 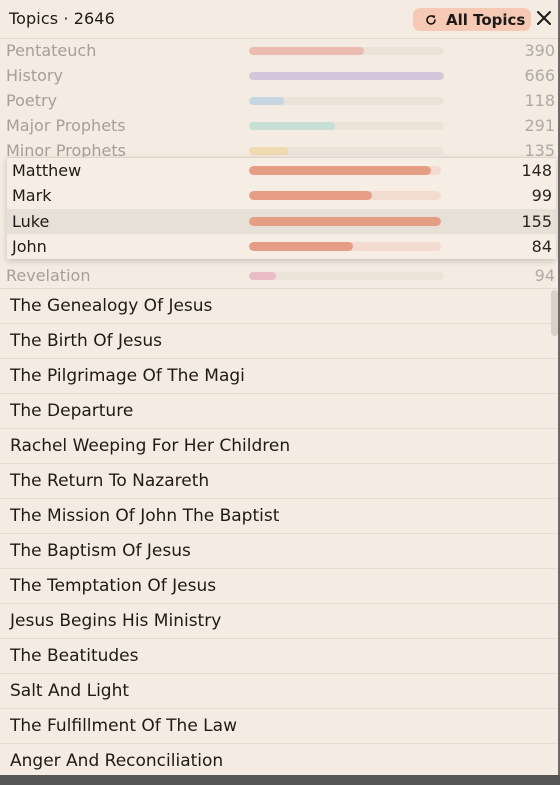 I want to click on topic-row: The Return To Nazareth, so click(x=279, y=481).